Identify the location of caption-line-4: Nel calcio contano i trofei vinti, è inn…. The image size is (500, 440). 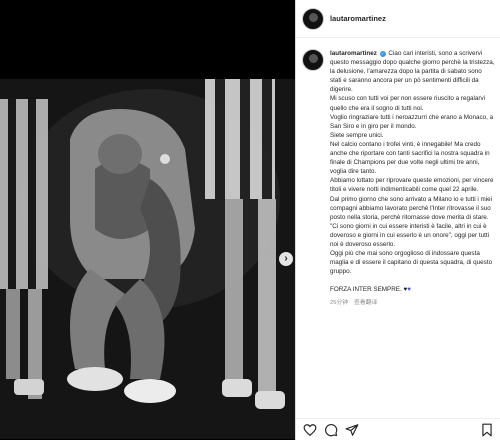
(410, 158).